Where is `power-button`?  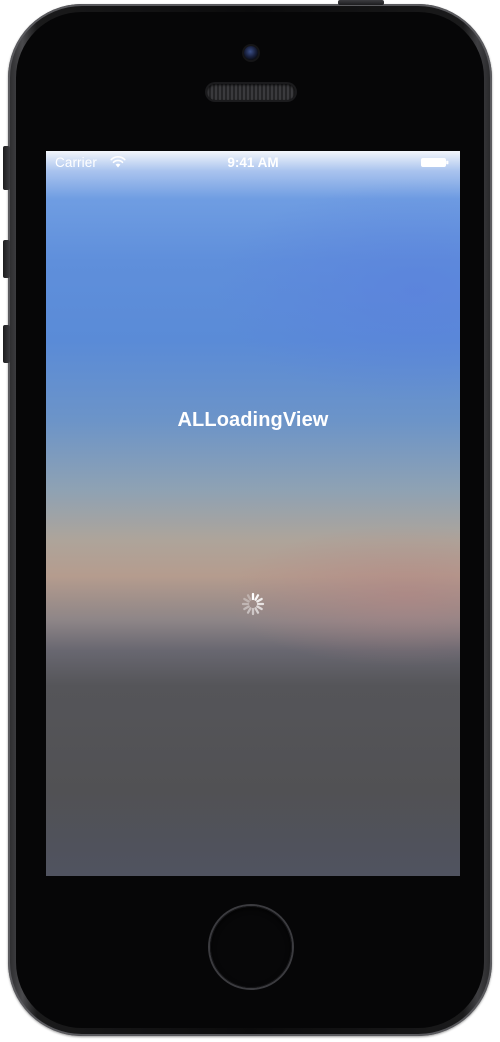 power-button is located at coordinates (361, 2).